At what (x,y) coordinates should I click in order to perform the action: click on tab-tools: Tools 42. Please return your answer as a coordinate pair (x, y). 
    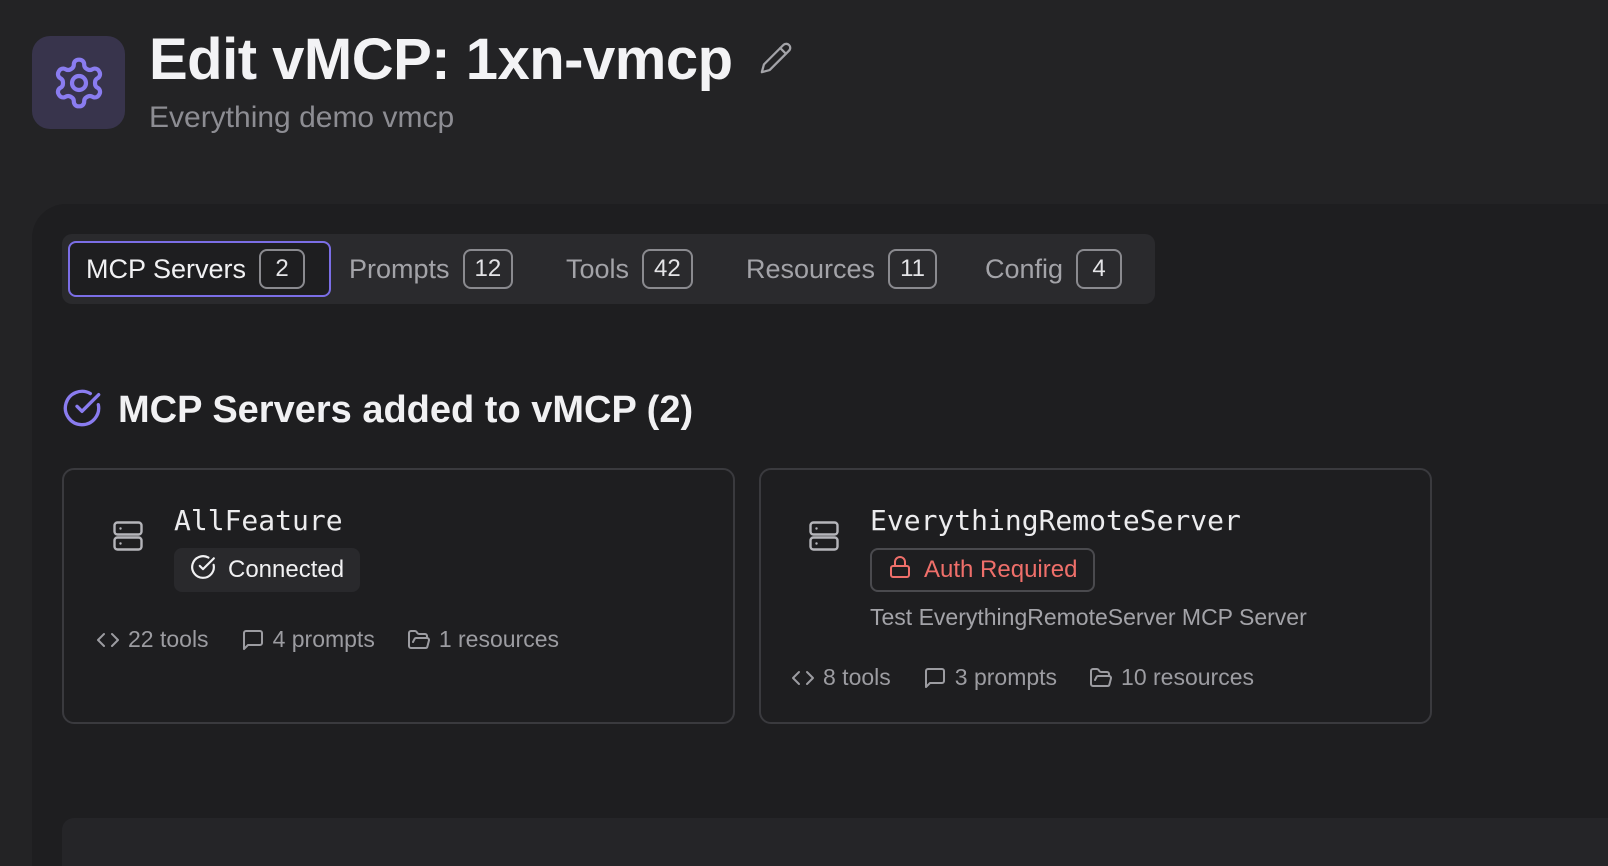
    Looking at the image, I should click on (629, 269).